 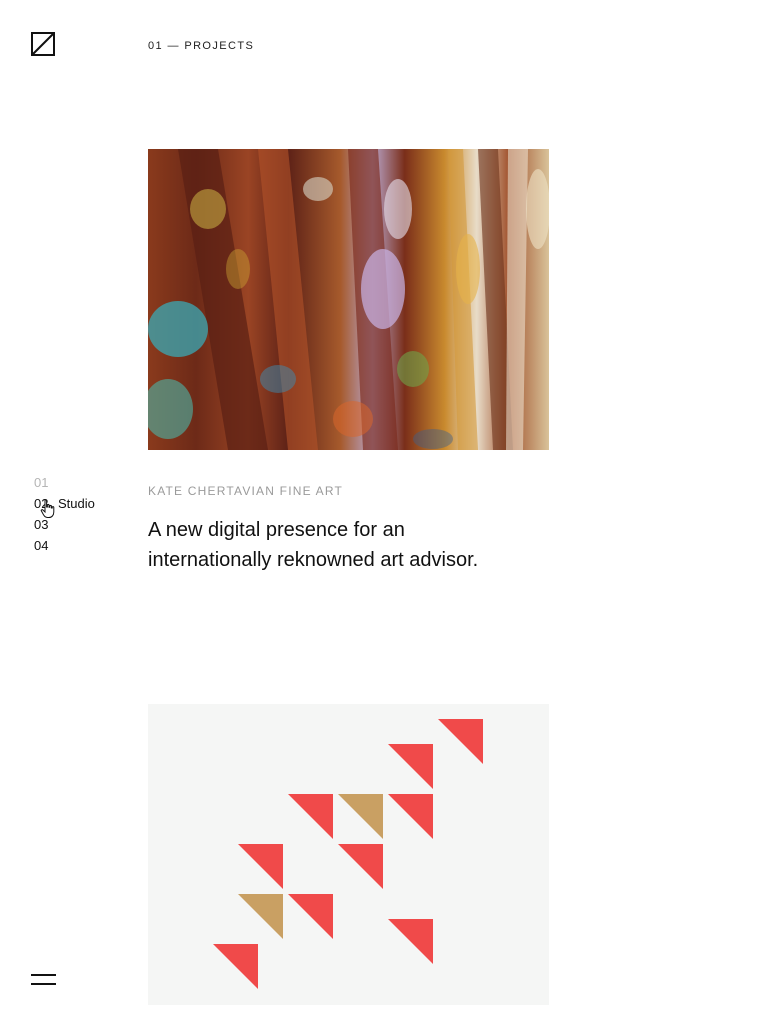 What do you see at coordinates (43, 975) in the screenshot?
I see `menu-line-top` at bounding box center [43, 975].